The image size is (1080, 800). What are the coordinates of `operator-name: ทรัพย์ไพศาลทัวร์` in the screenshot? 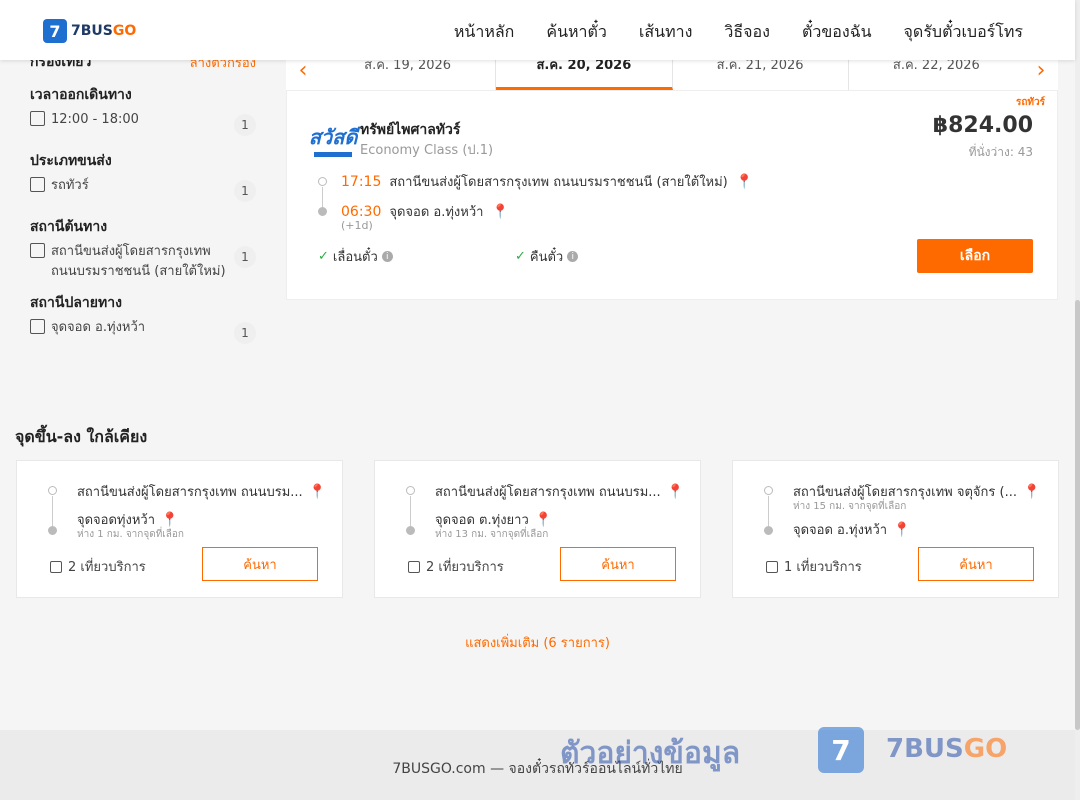 It's located at (410, 130).